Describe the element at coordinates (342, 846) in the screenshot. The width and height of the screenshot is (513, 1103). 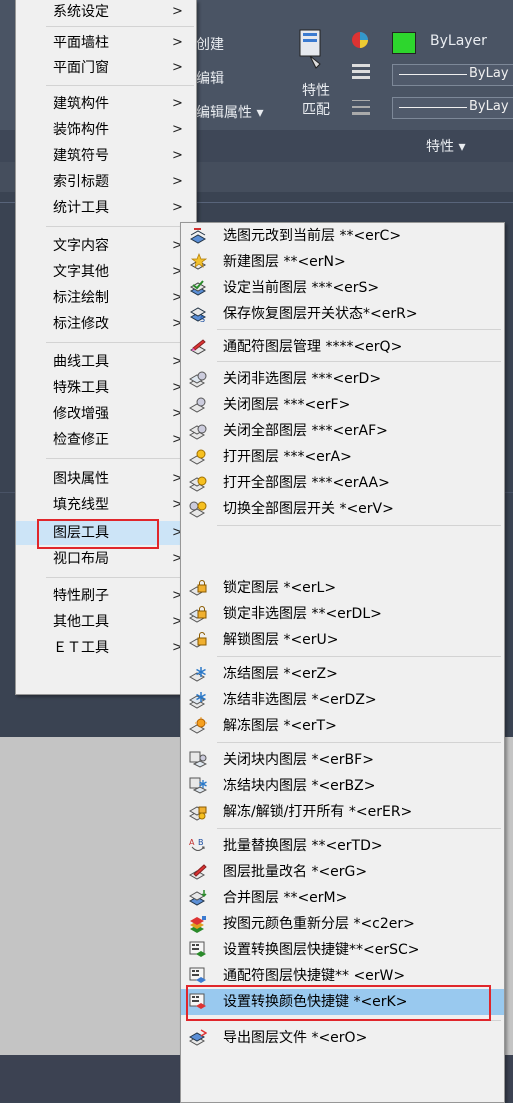
I see `submenu-item-batch-replace-layer: AB 批量替换图层 **<erTD>` at that location.